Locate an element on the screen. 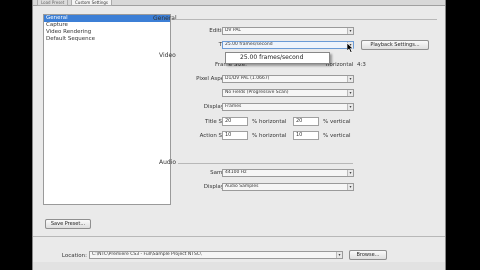 Image resolution: width=480 pixels, height=270 pixels. fields-dropdown: No Fields (Progressive Scan) ▾ is located at coordinates (288, 93).